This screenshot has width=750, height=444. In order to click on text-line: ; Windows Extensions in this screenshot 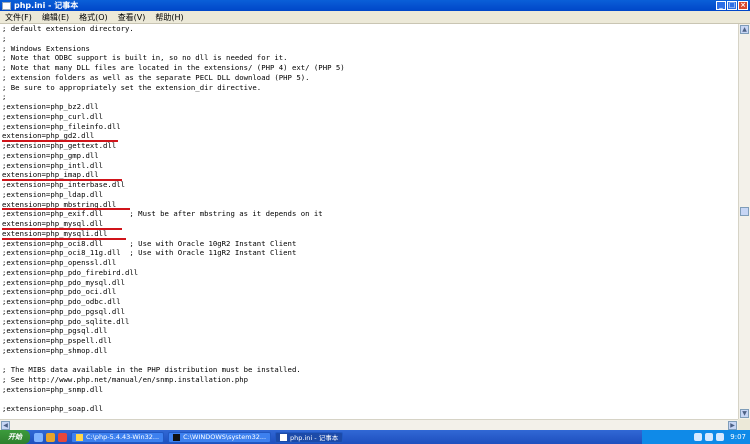, I will do `click(46, 48)`.